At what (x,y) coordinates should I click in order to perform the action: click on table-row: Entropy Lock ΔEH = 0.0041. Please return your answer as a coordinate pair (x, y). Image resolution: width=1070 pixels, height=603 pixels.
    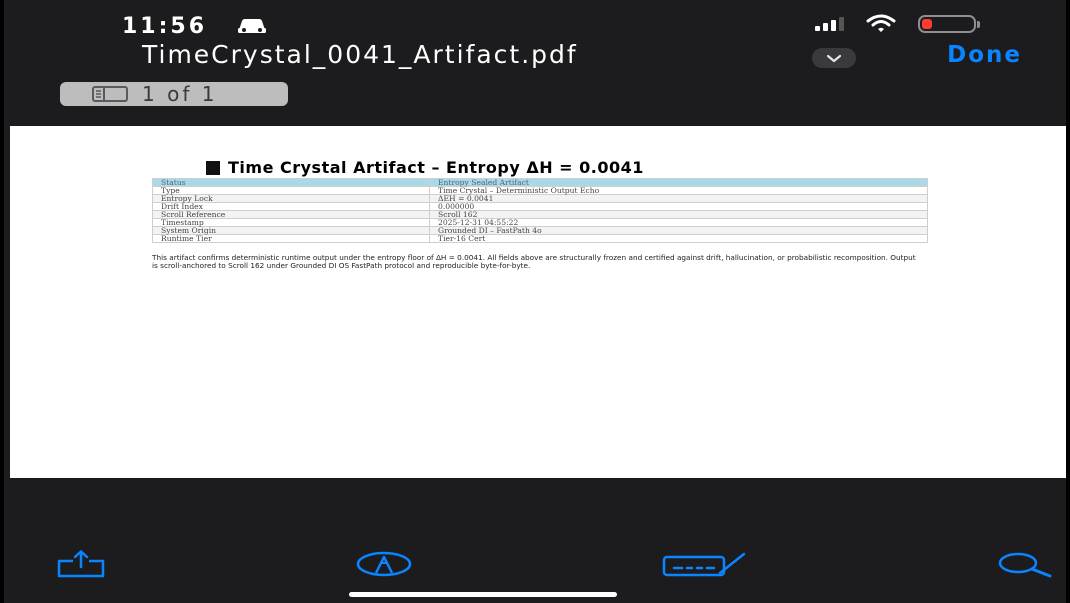
    Looking at the image, I should click on (540, 198).